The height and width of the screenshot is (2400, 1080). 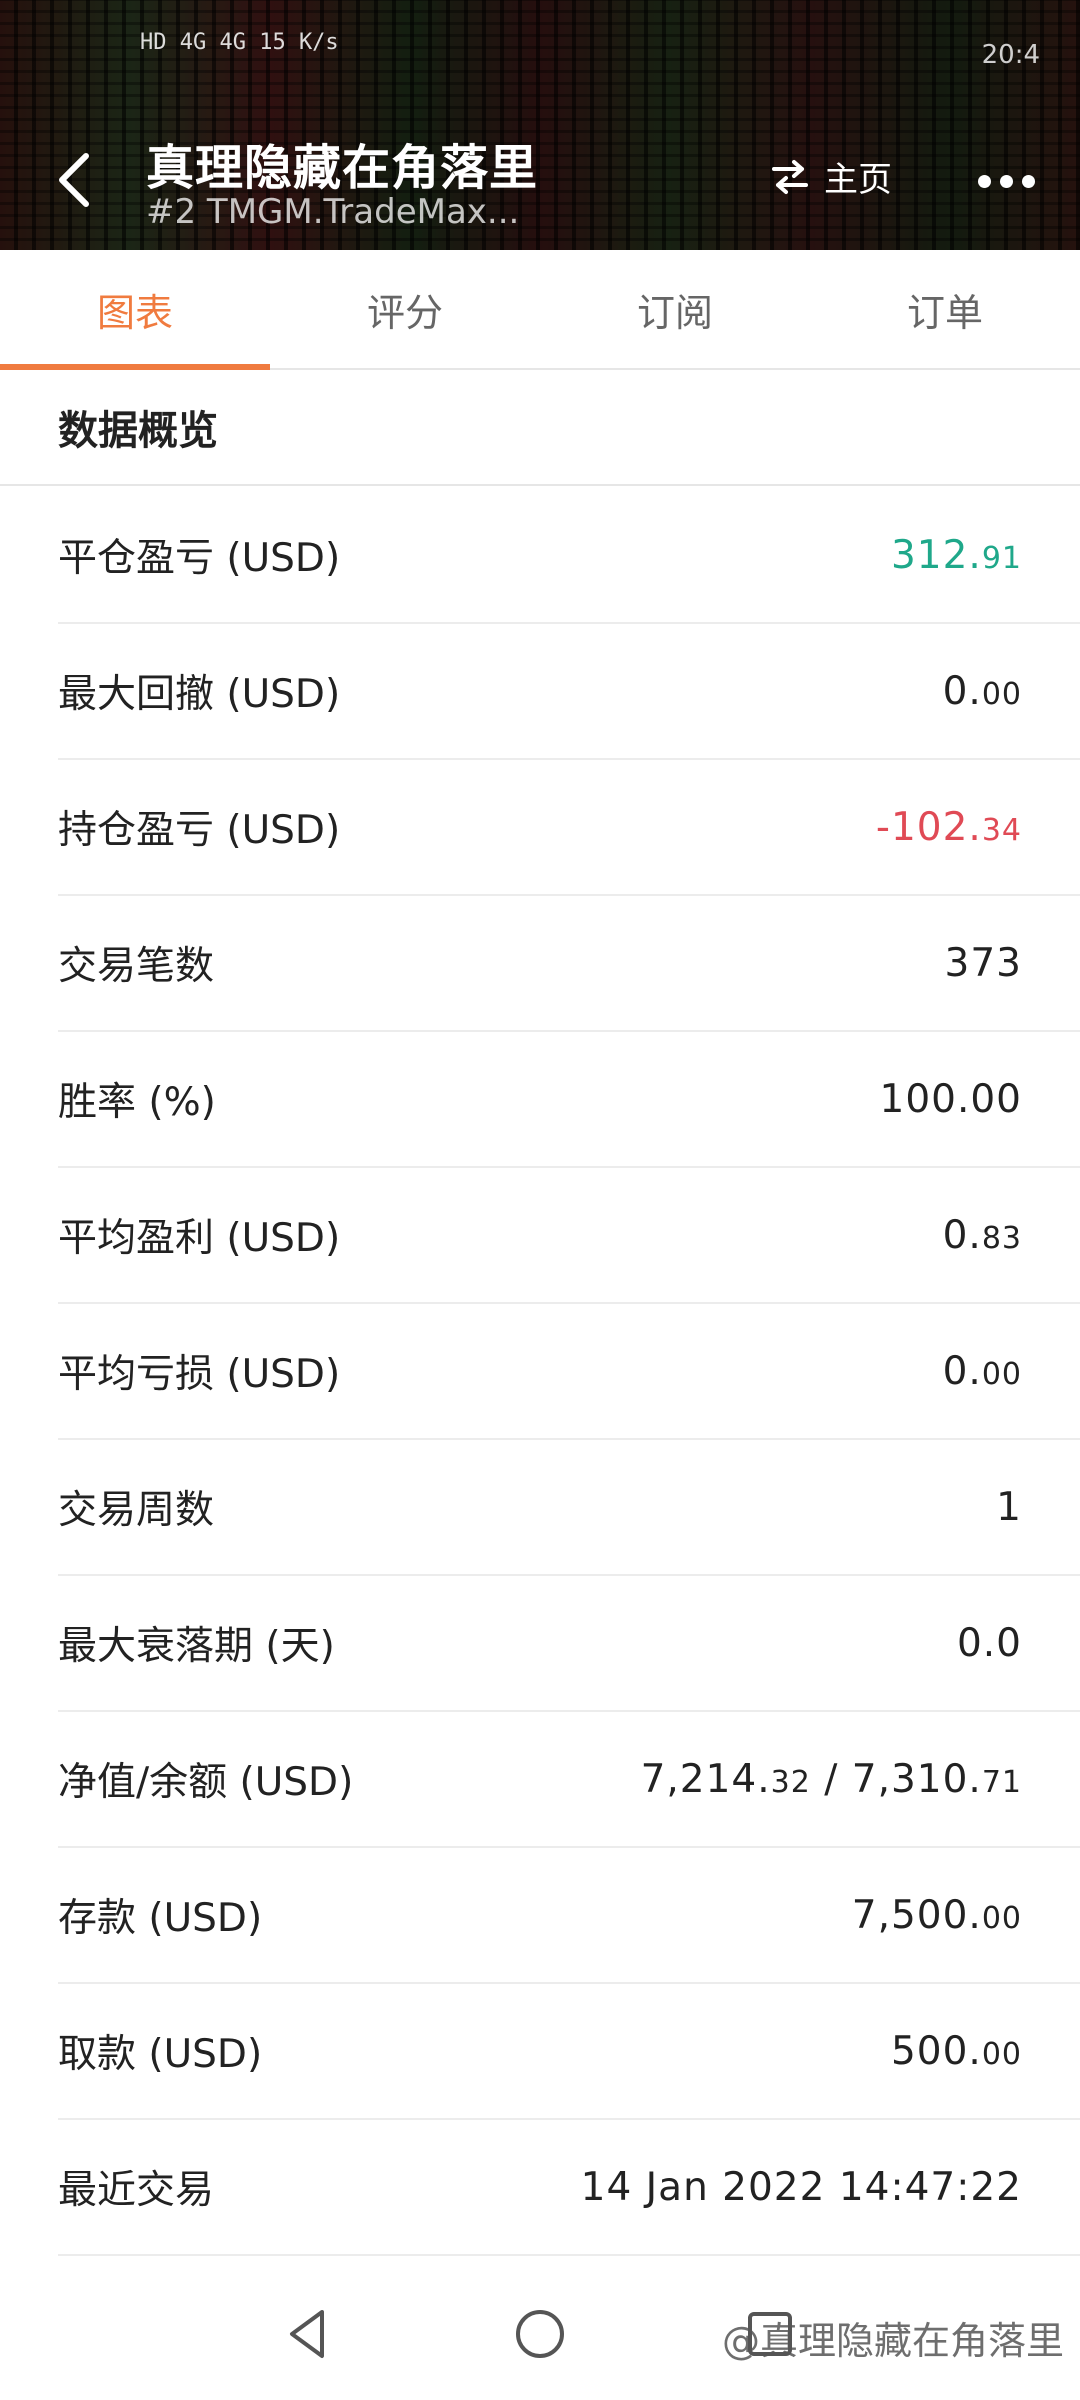 I want to click on stat-value-dec: 91, so click(x=1001, y=558).